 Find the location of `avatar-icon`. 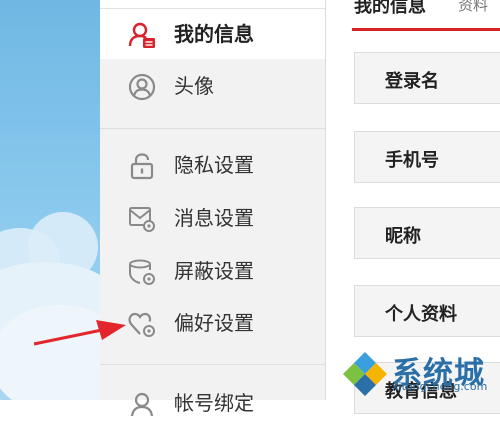

avatar-icon is located at coordinates (142, 87).